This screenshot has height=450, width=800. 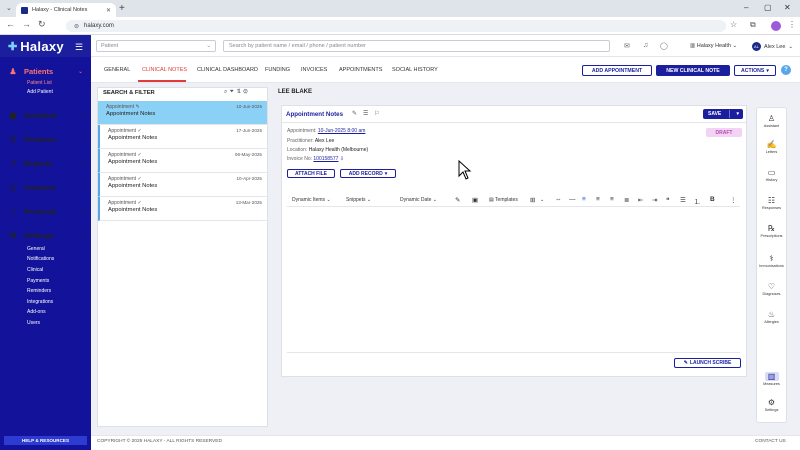 What do you see at coordinates (626, 200) in the screenshot?
I see `align-justify-icon: ≣` at bounding box center [626, 200].